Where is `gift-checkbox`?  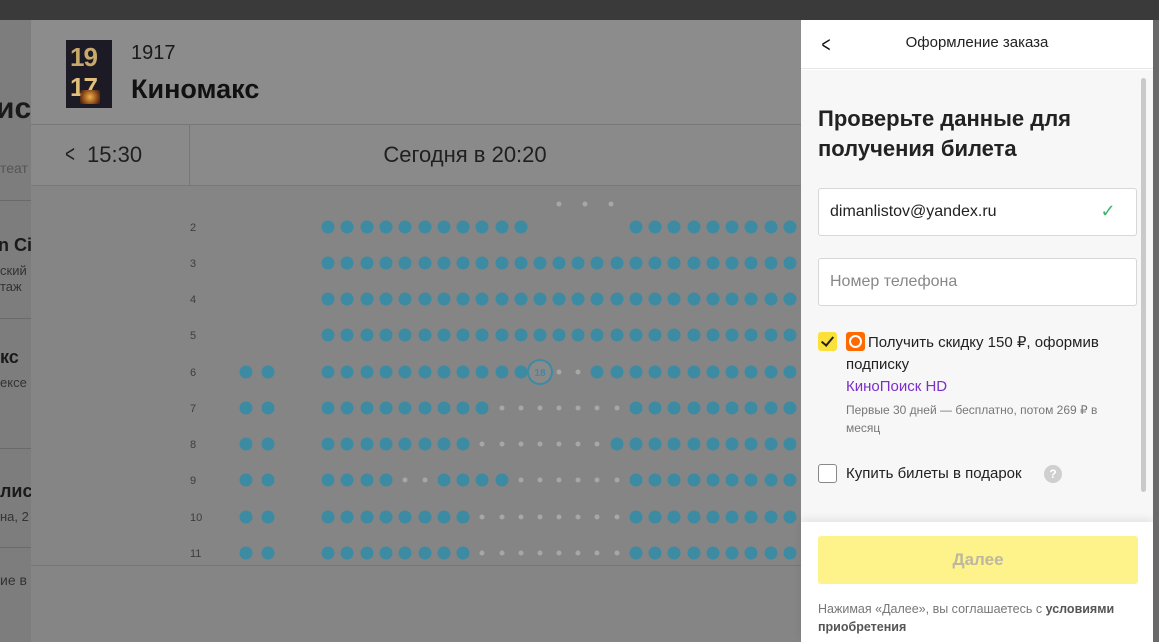 gift-checkbox is located at coordinates (827, 473).